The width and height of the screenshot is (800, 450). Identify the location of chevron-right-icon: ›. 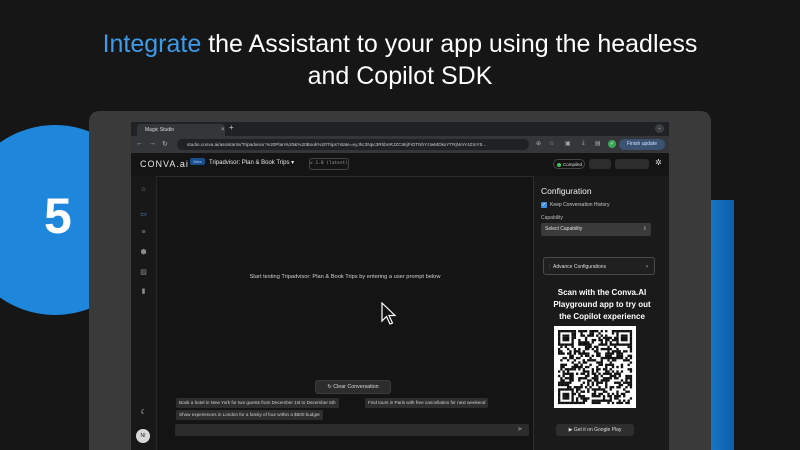
(647, 267).